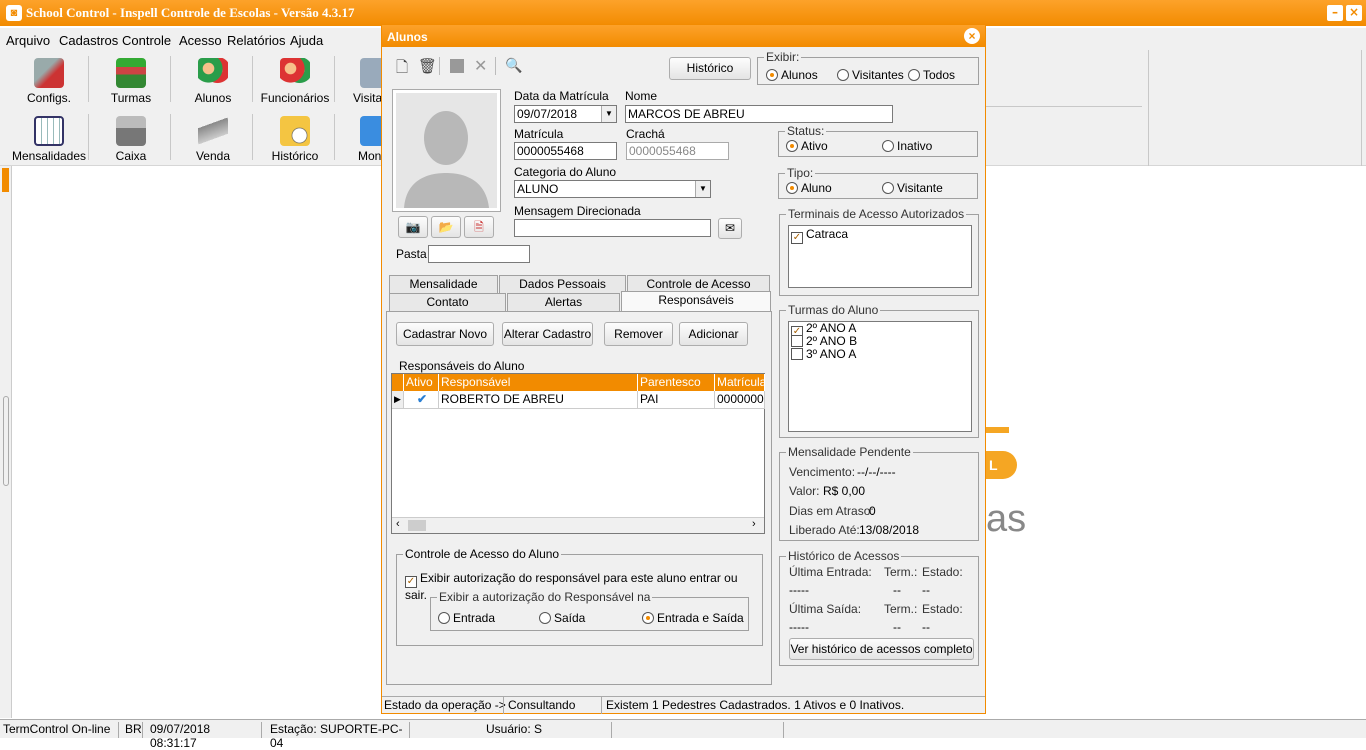 This screenshot has height=750, width=1366. Describe the element at coordinates (677, 151) in the screenshot. I see `cracha-input: 0000055468` at that location.